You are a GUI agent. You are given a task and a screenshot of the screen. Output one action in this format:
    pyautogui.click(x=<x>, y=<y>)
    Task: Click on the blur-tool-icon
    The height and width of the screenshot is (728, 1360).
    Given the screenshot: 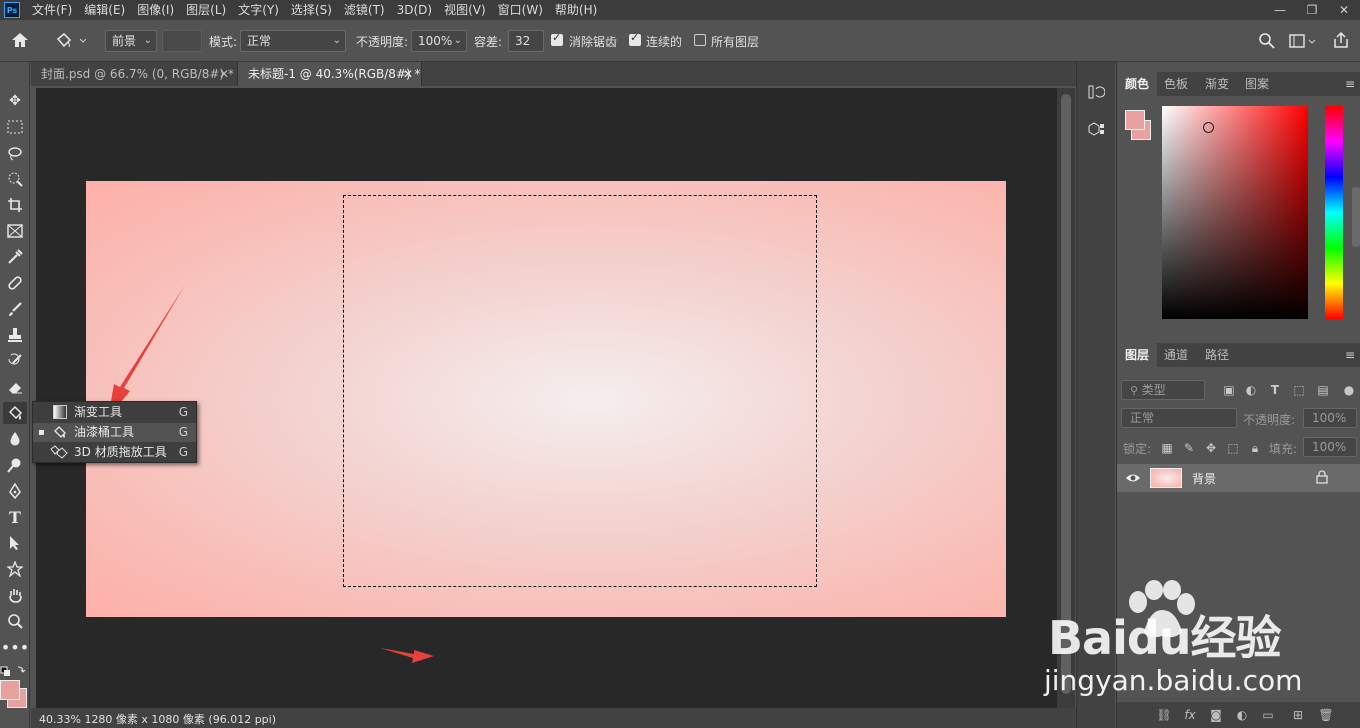 What is the action you would take?
    pyautogui.click(x=15, y=439)
    